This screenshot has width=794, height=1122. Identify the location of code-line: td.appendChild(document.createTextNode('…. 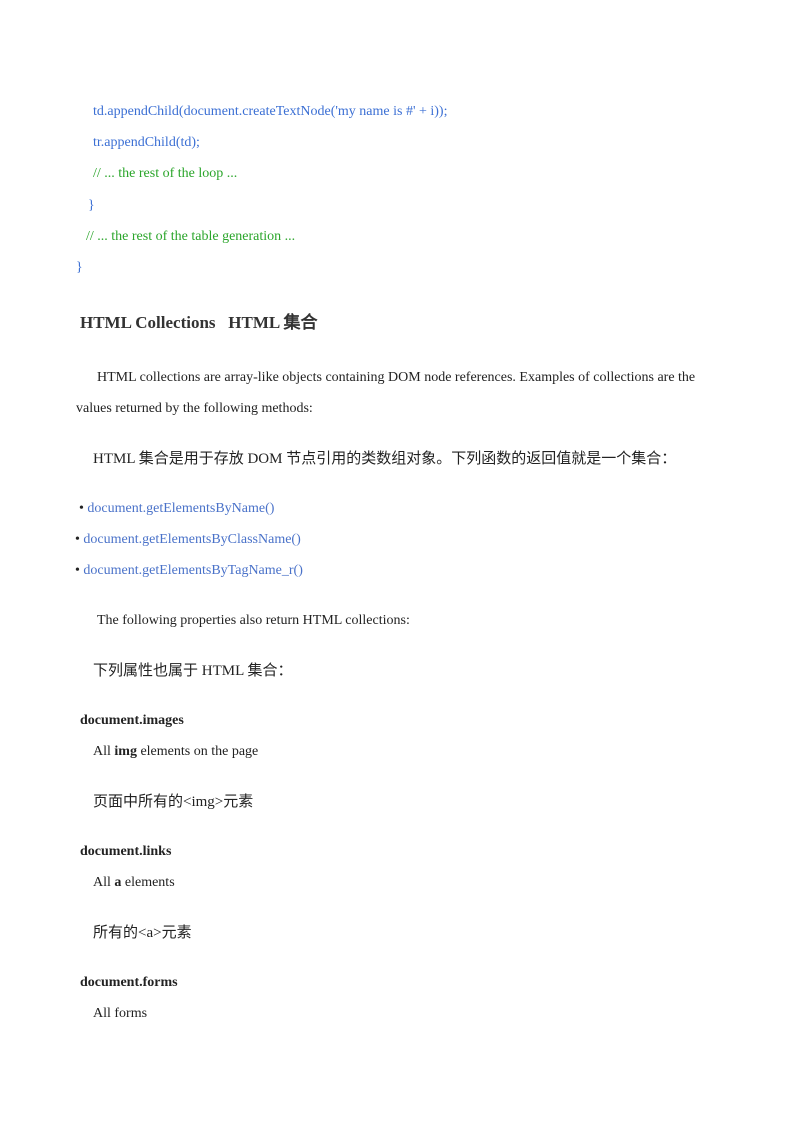
(270, 111).